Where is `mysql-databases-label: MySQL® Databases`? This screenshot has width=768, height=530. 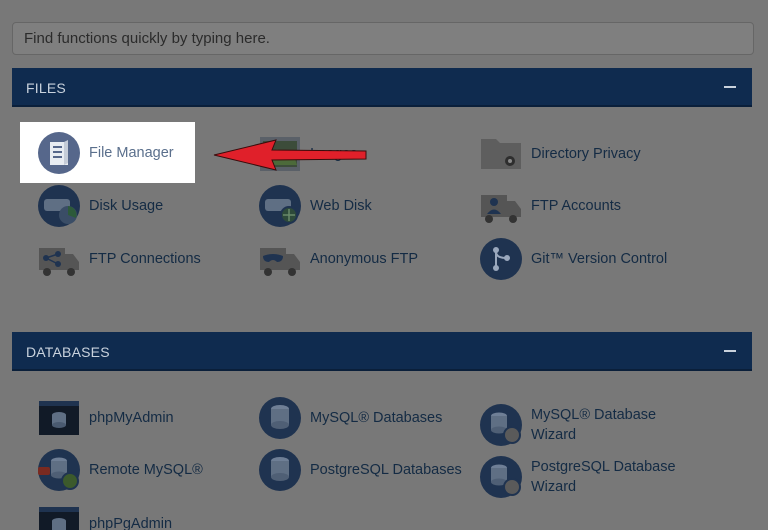 mysql-databases-label: MySQL® Databases is located at coordinates (376, 418).